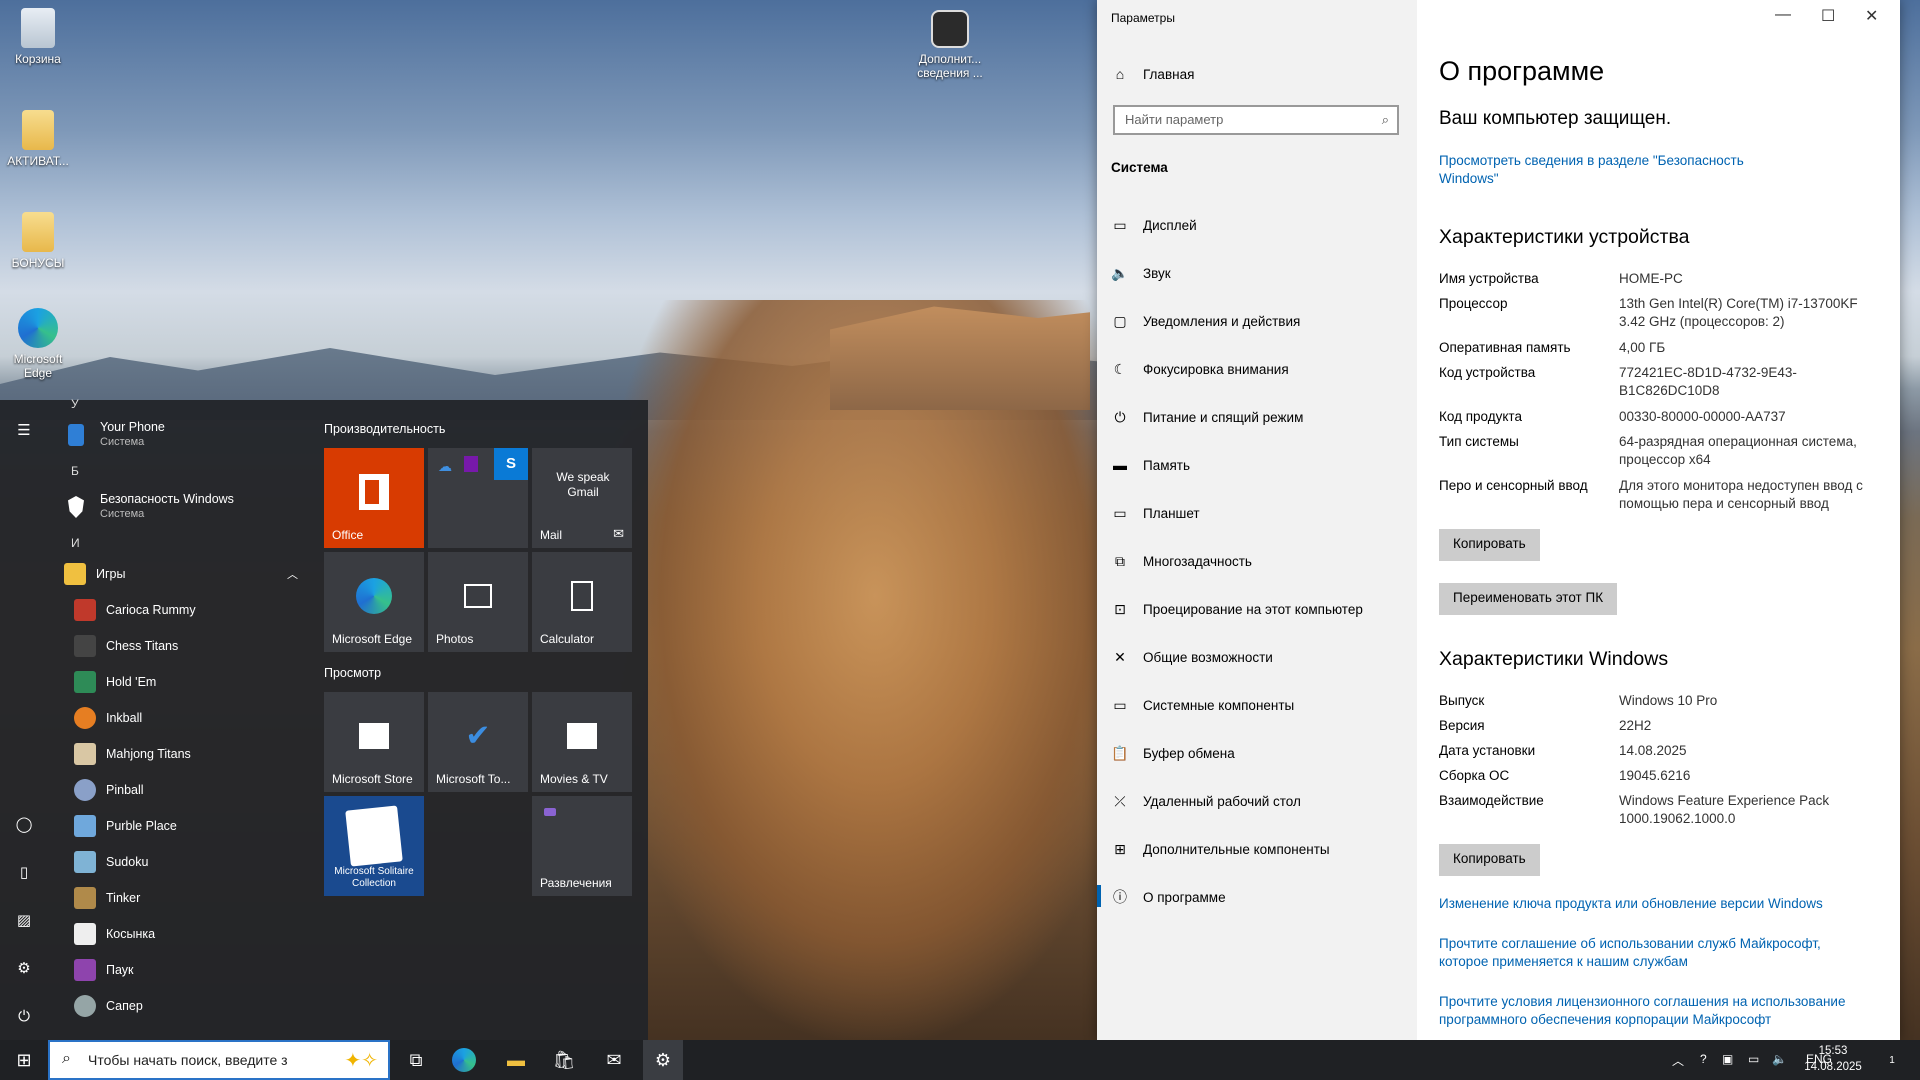 The width and height of the screenshot is (1920, 1080). Describe the element at coordinates (1833, 1059) in the screenshot. I see `clock: 15:53 14.08.2025` at that location.